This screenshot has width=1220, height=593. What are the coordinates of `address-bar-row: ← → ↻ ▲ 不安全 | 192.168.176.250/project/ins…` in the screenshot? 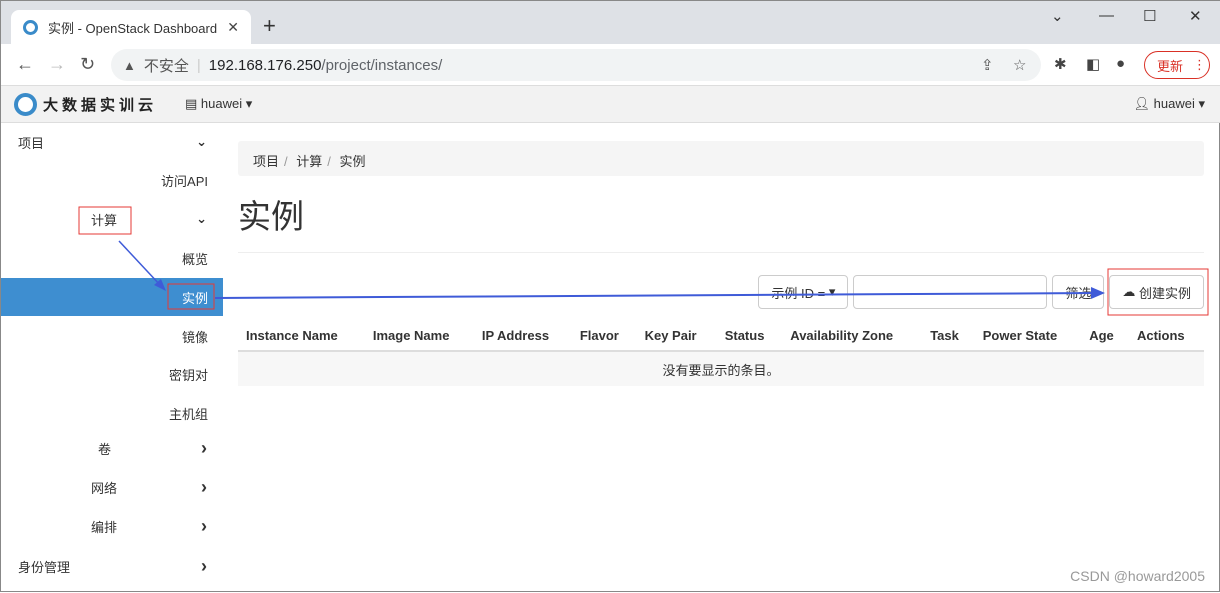 It's located at (610, 65).